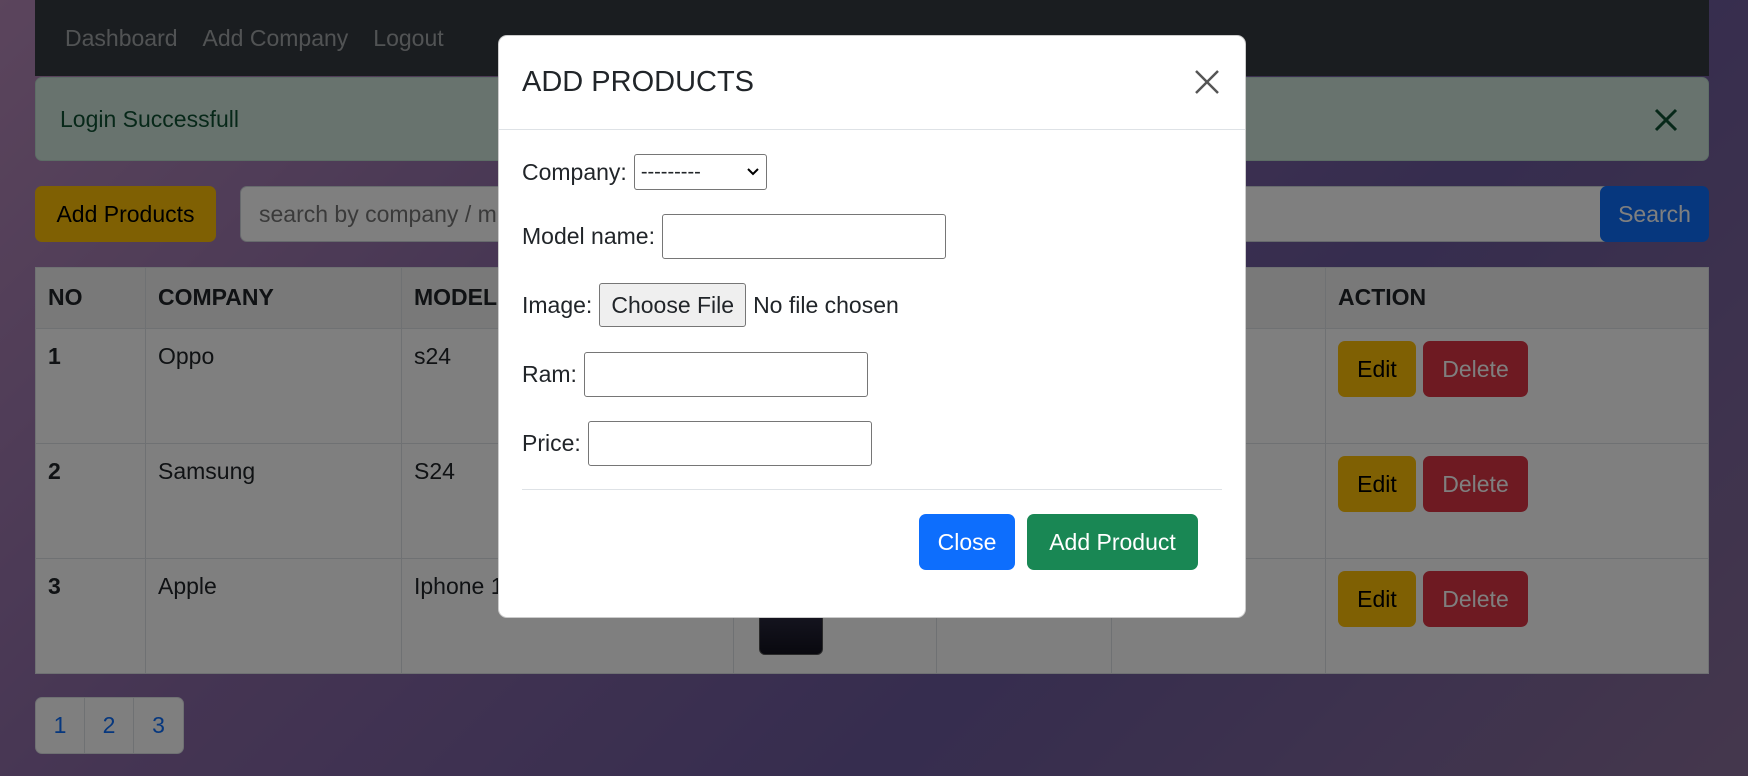 Image resolution: width=1748 pixels, height=776 pixels. What do you see at coordinates (638, 82) in the screenshot?
I see `modal-title: ADD PRODUCTS` at bounding box center [638, 82].